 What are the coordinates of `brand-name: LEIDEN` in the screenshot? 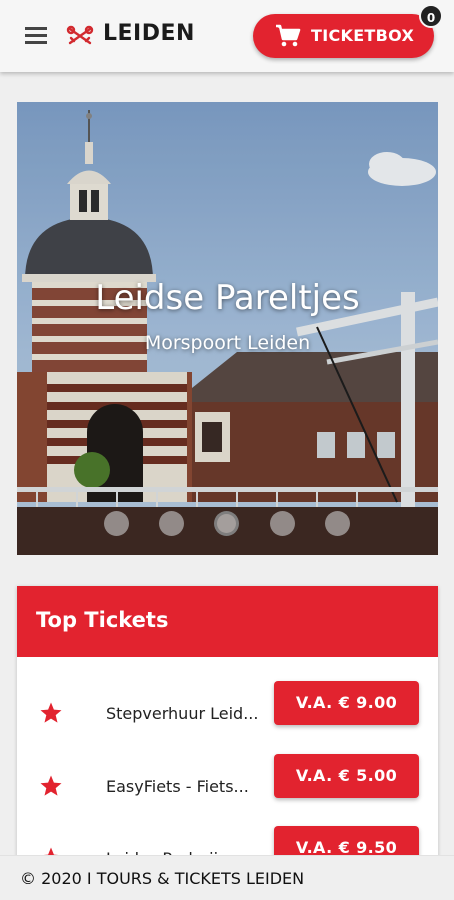 It's located at (149, 33).